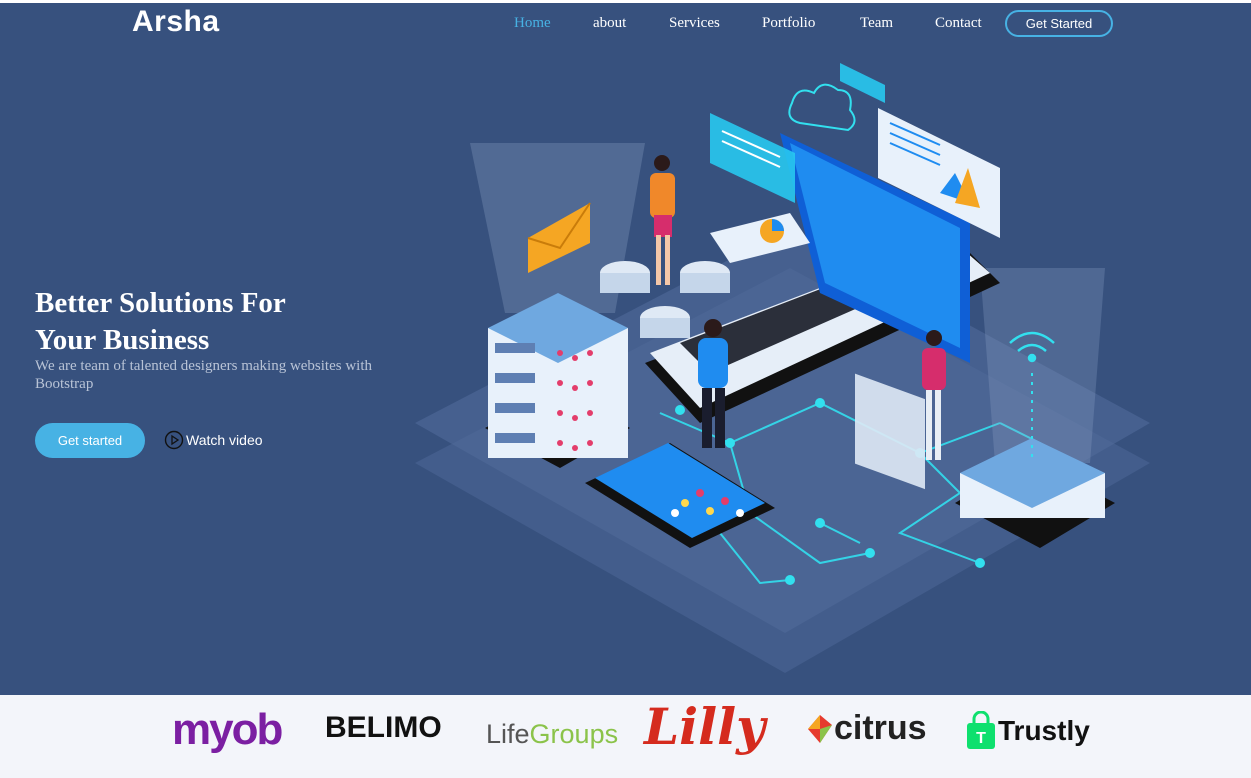  Describe the element at coordinates (1059, 23) in the screenshot. I see `get-started-nav-button: Get Started` at that location.